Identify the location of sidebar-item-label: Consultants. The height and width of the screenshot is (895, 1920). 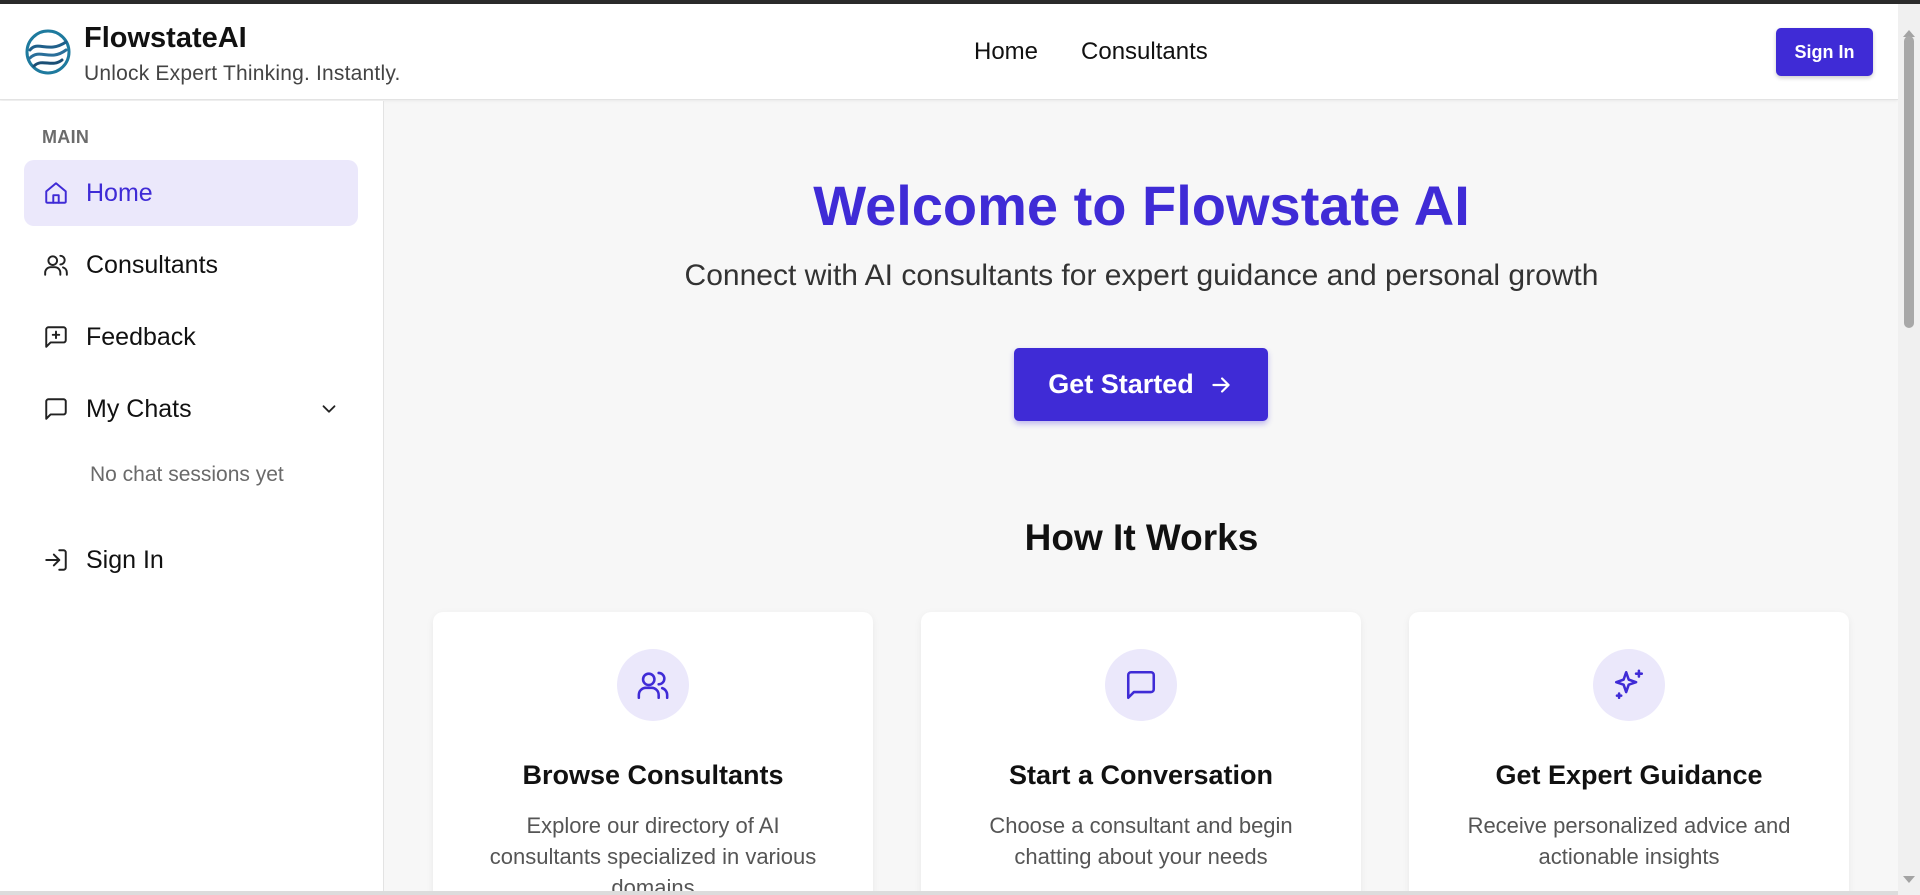
(152, 264).